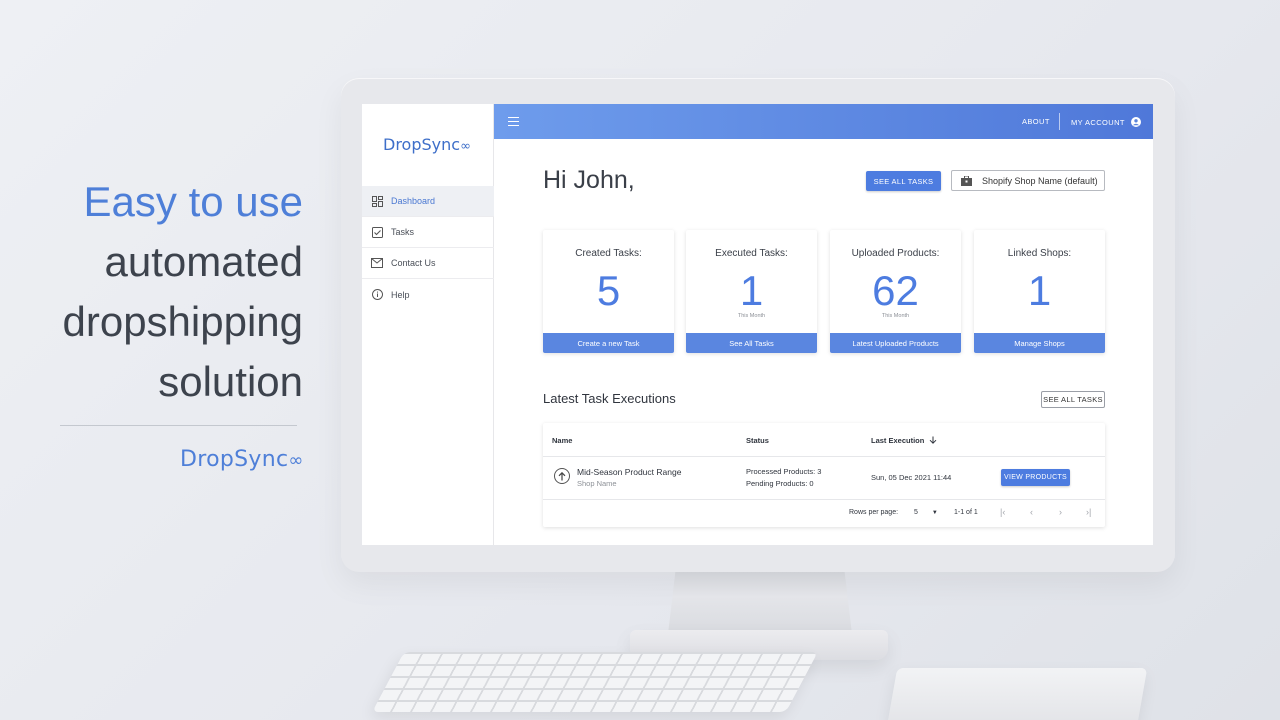  What do you see at coordinates (377, 201) in the screenshot?
I see `dashboard-icon` at bounding box center [377, 201].